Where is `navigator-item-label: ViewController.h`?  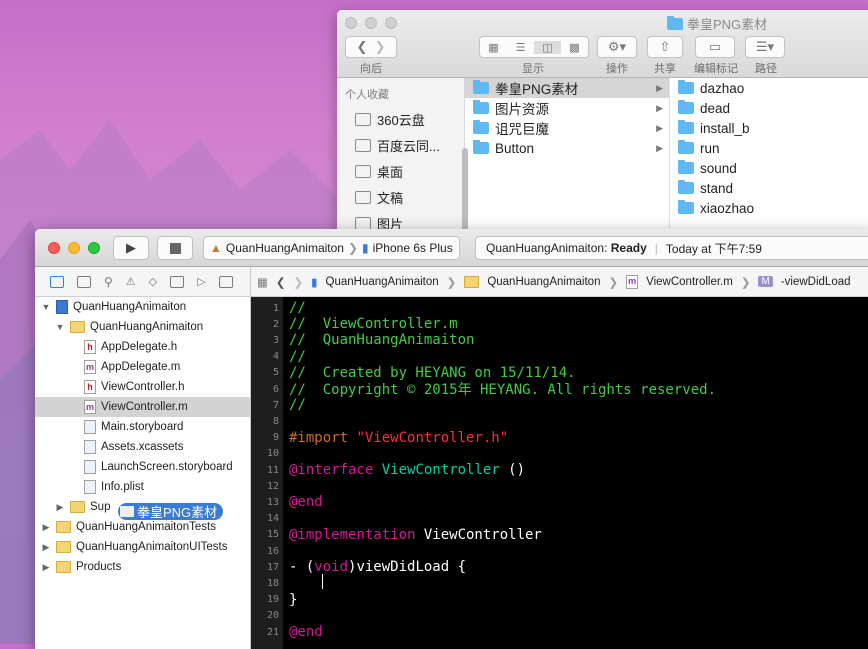
navigator-item-label: ViewController.h is located at coordinates (143, 387).